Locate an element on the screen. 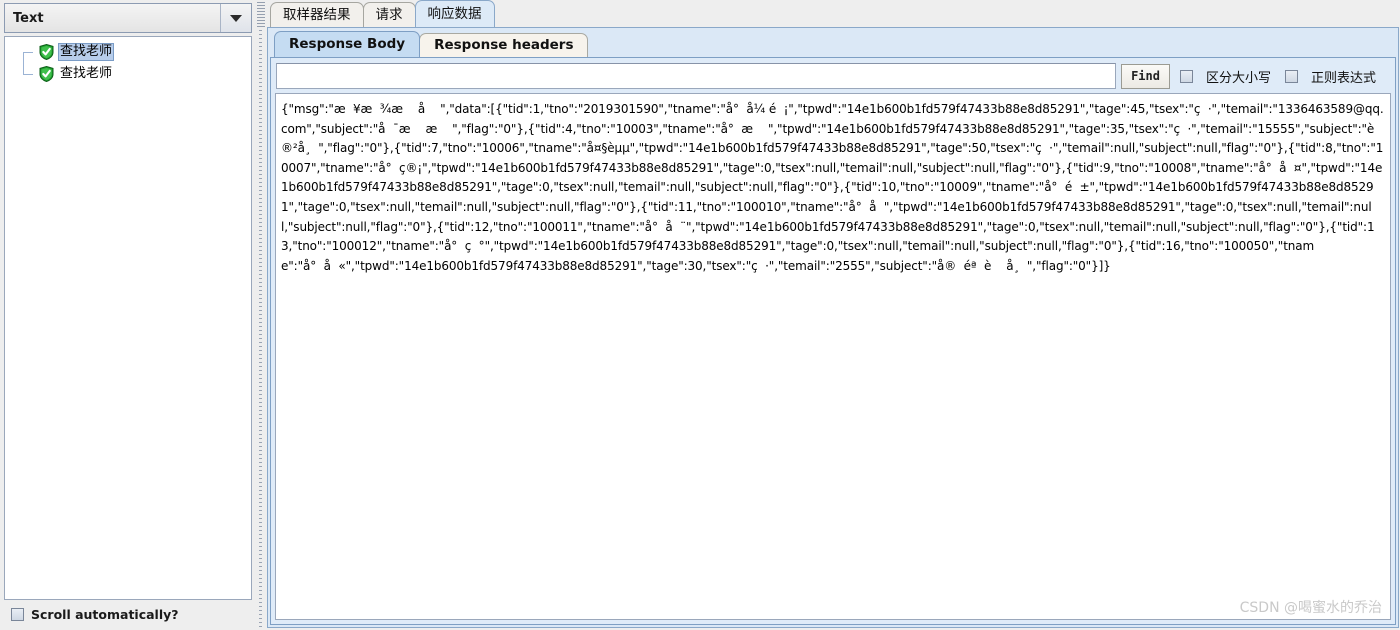 The height and width of the screenshot is (630, 1400). chevron-down-icon is located at coordinates (236, 18).